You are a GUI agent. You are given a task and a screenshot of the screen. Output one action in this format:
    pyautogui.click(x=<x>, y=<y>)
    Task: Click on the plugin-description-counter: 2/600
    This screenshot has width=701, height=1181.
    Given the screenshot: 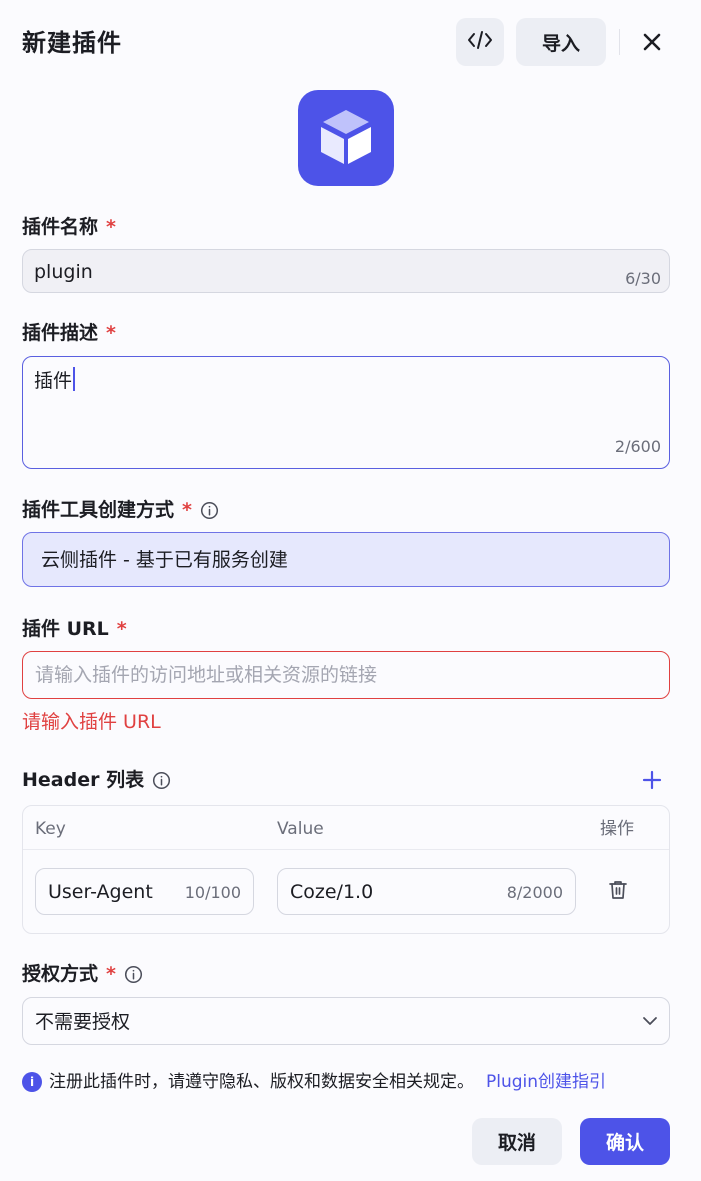 What is the action you would take?
    pyautogui.click(x=637, y=446)
    